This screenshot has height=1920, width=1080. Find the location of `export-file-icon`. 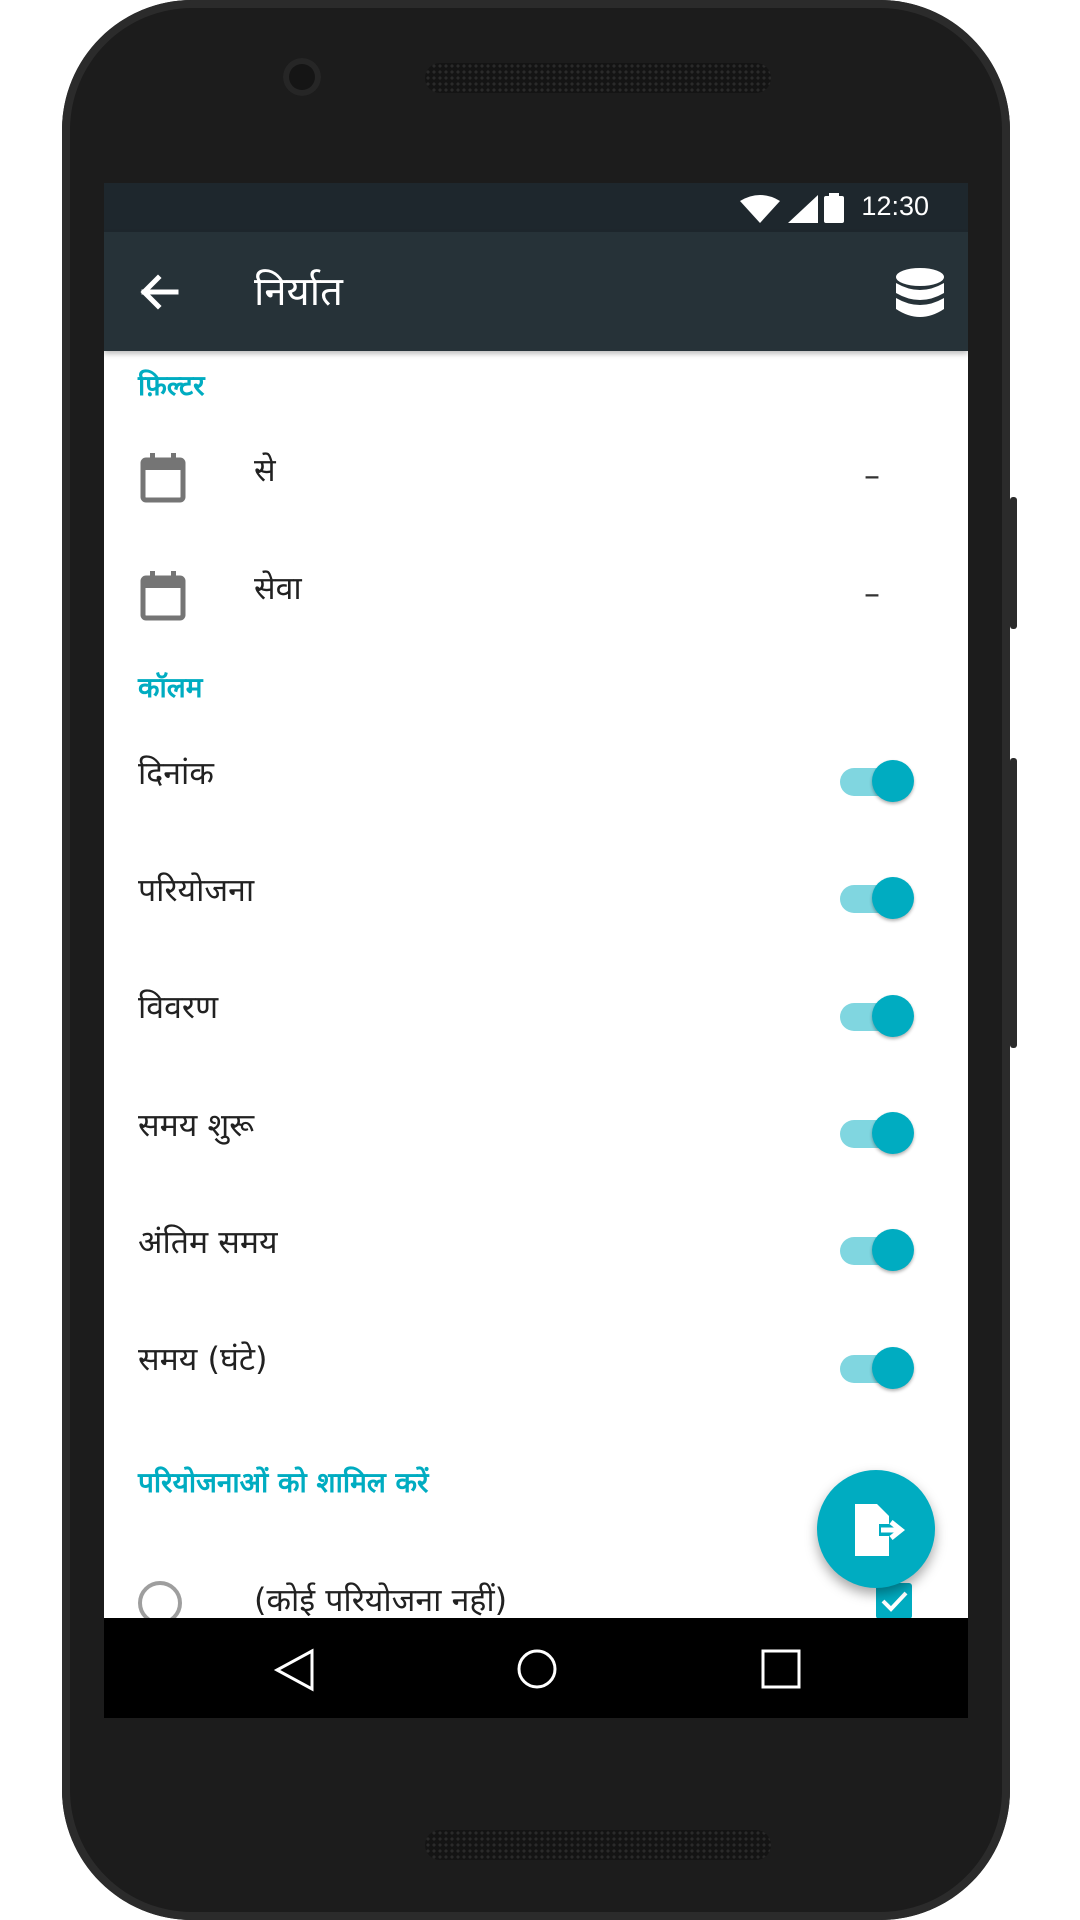

export-file-icon is located at coordinates (880, 1530).